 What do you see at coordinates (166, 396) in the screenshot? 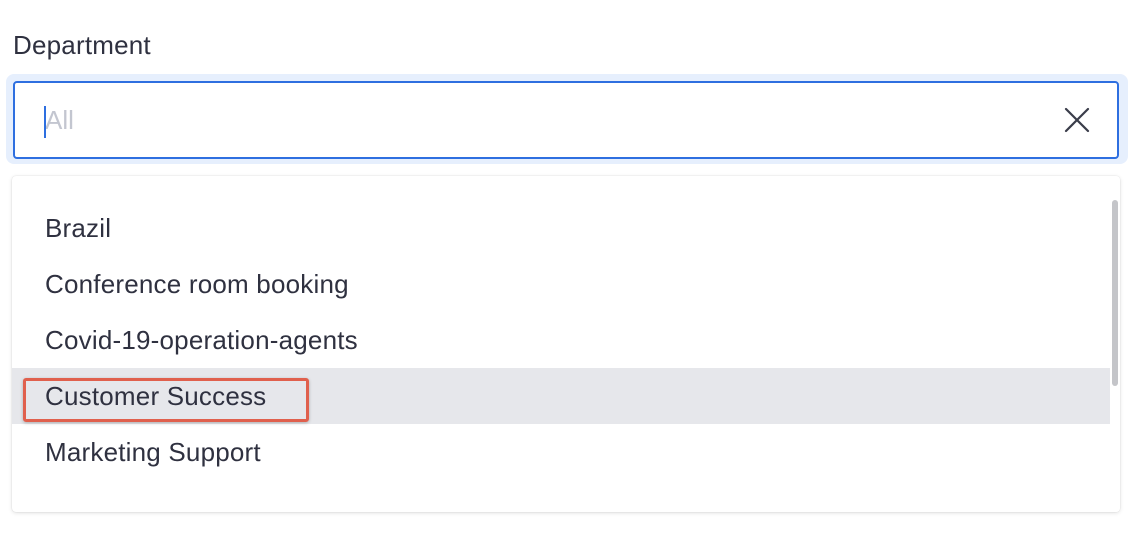
I see `option-label: Customer Success` at bounding box center [166, 396].